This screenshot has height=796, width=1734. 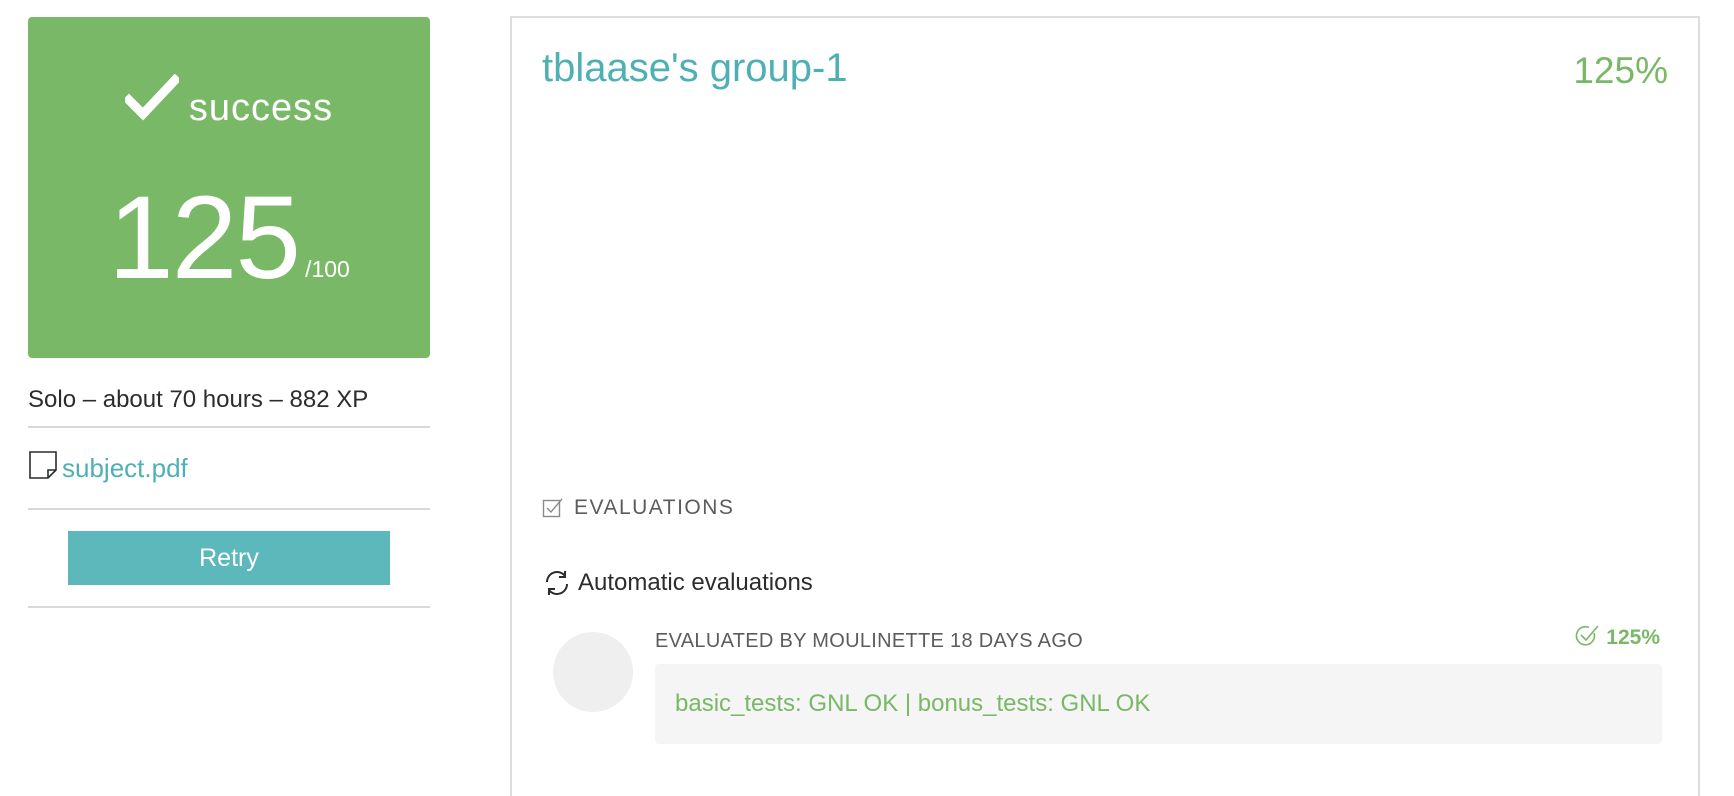 I want to click on check-circle-icon, so click(x=1587, y=635).